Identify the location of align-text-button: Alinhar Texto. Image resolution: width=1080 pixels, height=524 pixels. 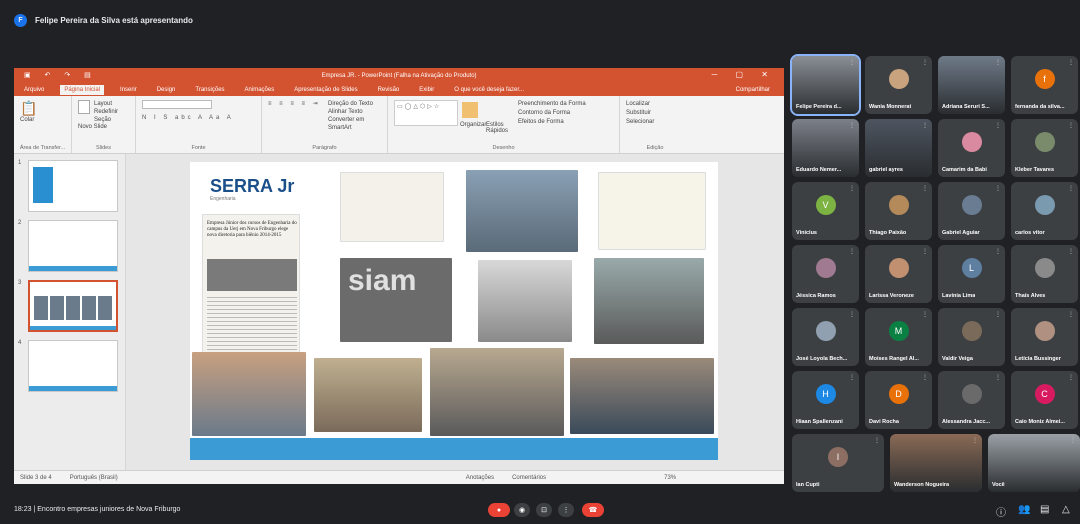
(357, 112).